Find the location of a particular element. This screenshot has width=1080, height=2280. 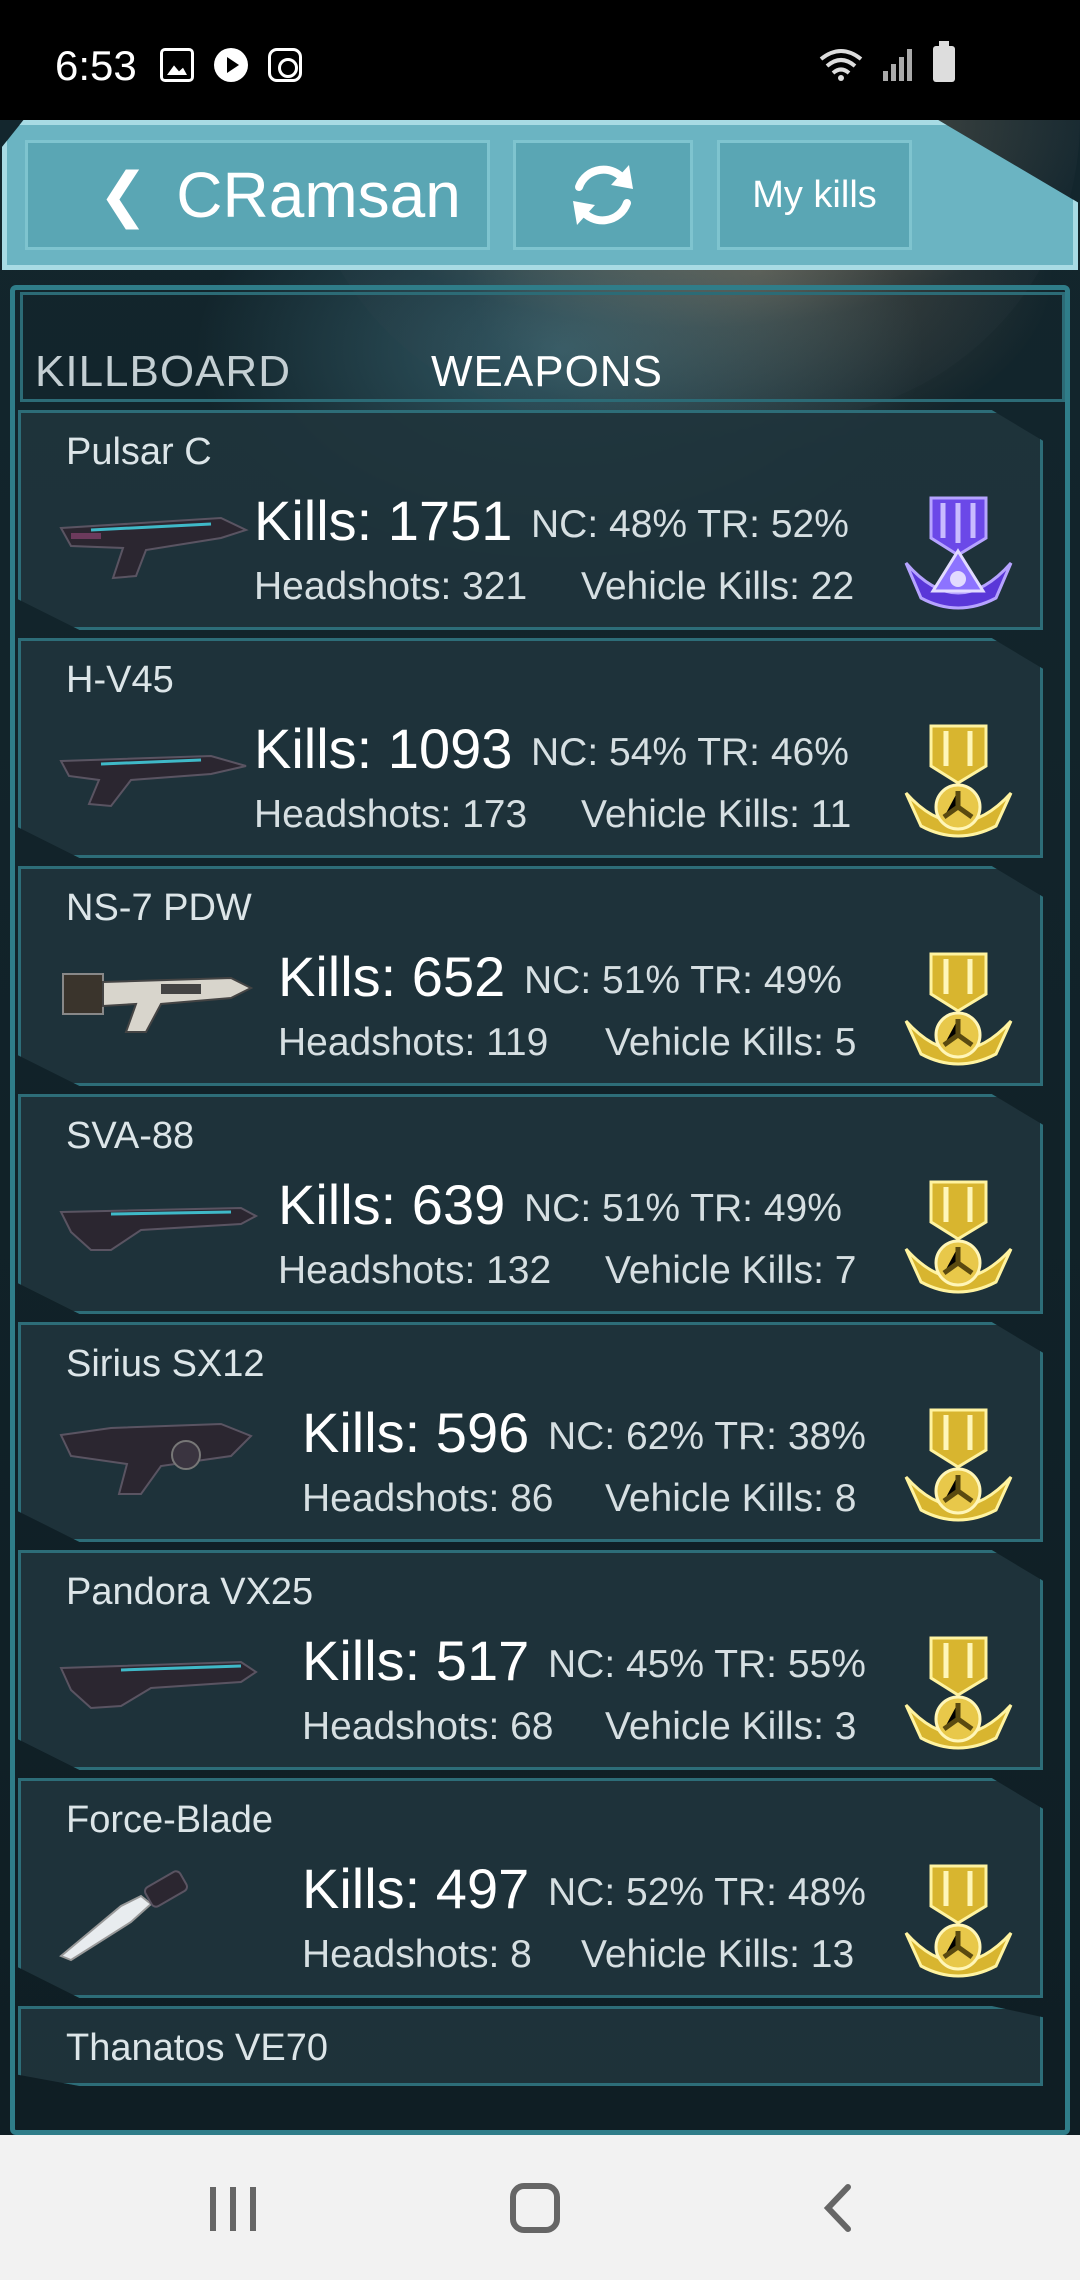

back-button: ❮ CRamsan is located at coordinates (257, 195).